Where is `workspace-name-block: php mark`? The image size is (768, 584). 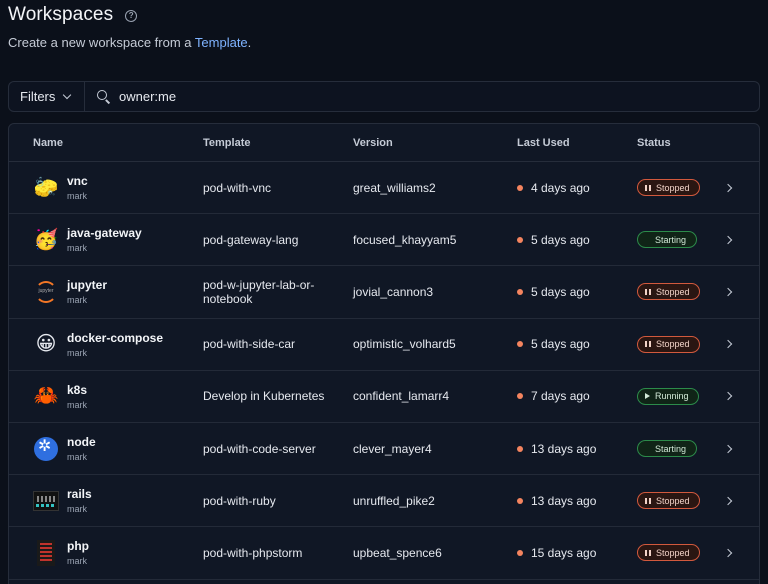 workspace-name-block: php mark is located at coordinates (78, 552).